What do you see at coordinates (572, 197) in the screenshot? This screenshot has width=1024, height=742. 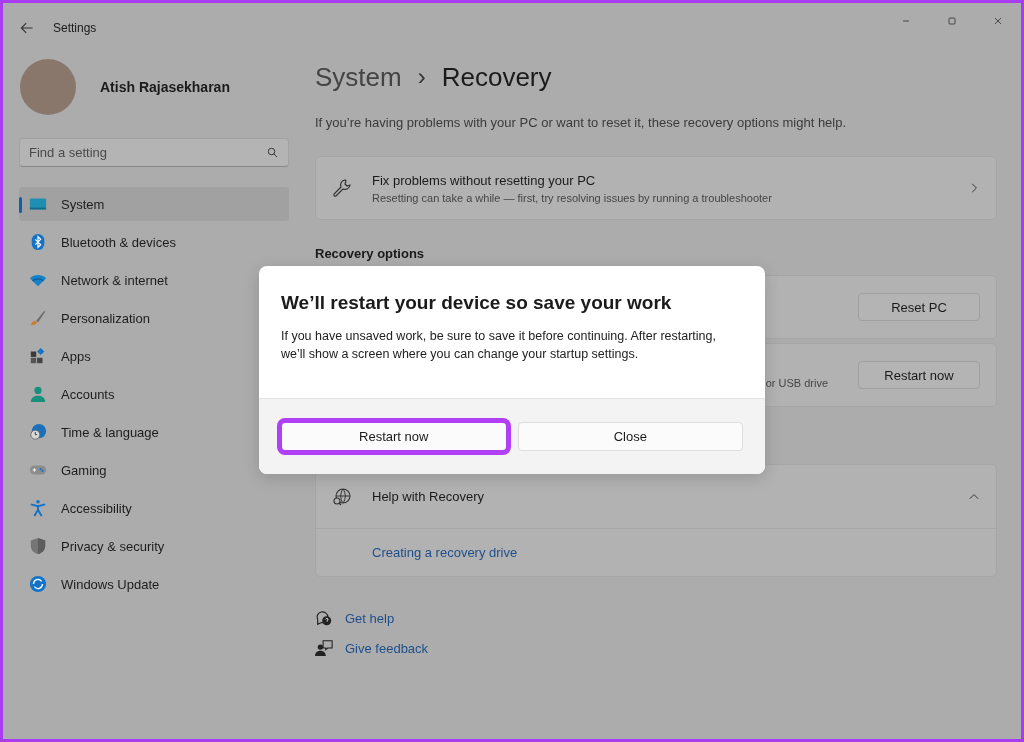 I see `card-subtitle: Resetting can take a while — first, try resolving issues by running a troubleshooter` at bounding box center [572, 197].